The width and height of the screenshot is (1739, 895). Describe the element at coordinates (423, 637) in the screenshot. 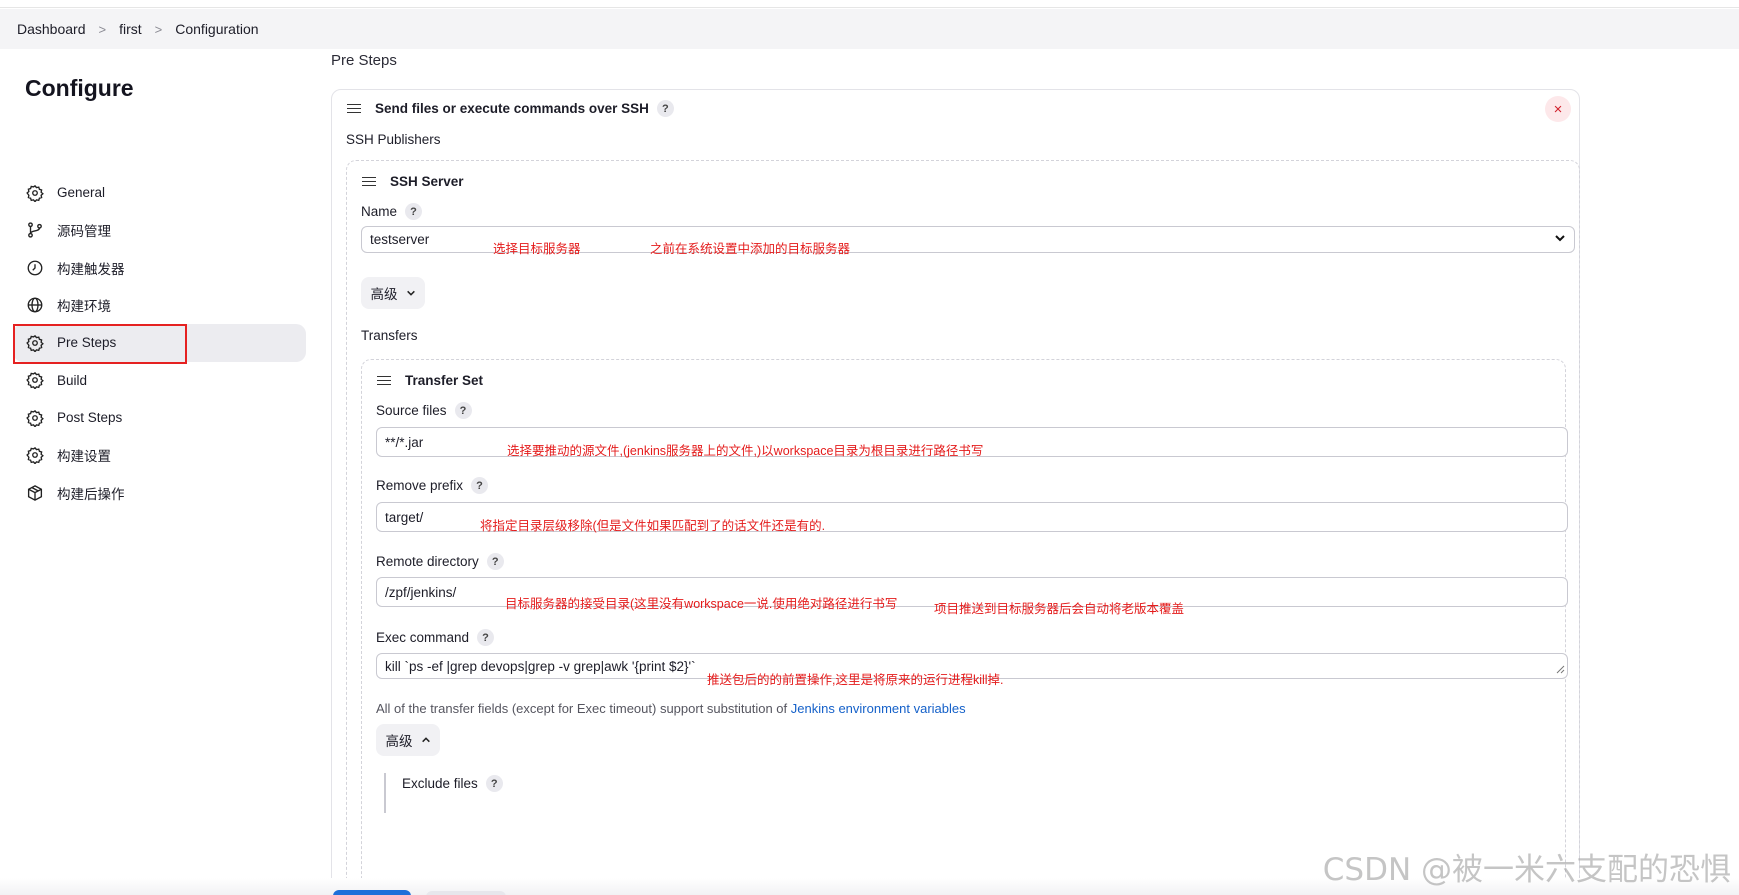

I see `exec-command-label-text: Exec command` at that location.